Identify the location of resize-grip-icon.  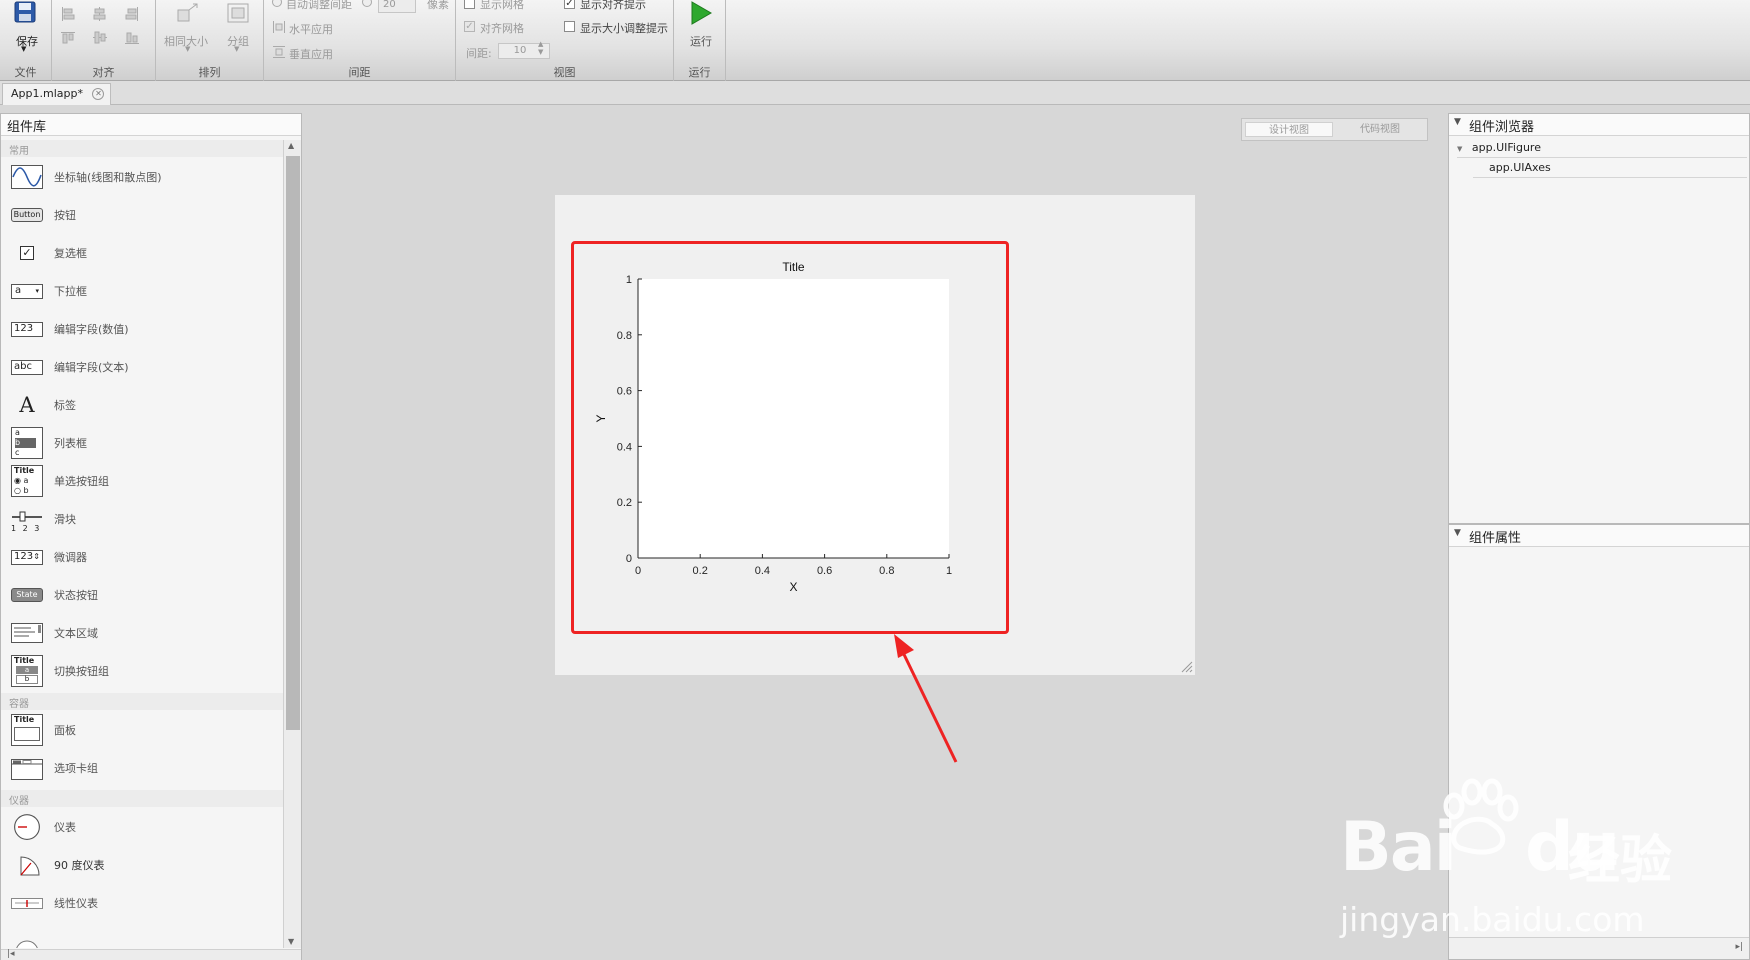
(1186, 666).